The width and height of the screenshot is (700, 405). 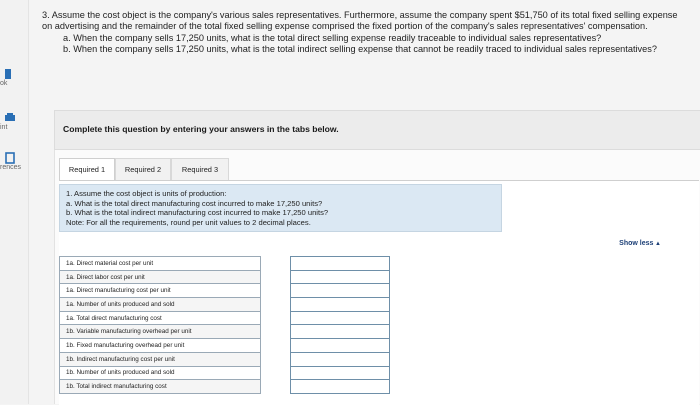 What do you see at coordinates (4, 83) in the screenshot?
I see `sidebar-item-label: ok` at bounding box center [4, 83].